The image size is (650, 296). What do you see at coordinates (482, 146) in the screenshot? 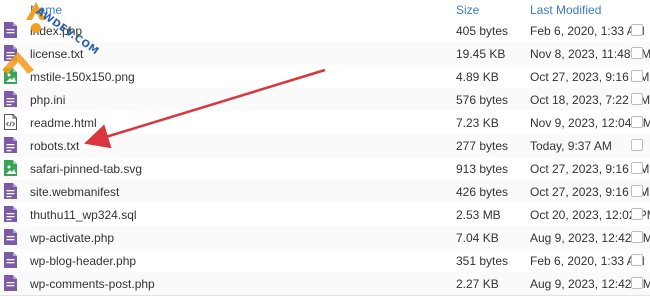
I see `file-size: 277 bytes` at bounding box center [482, 146].